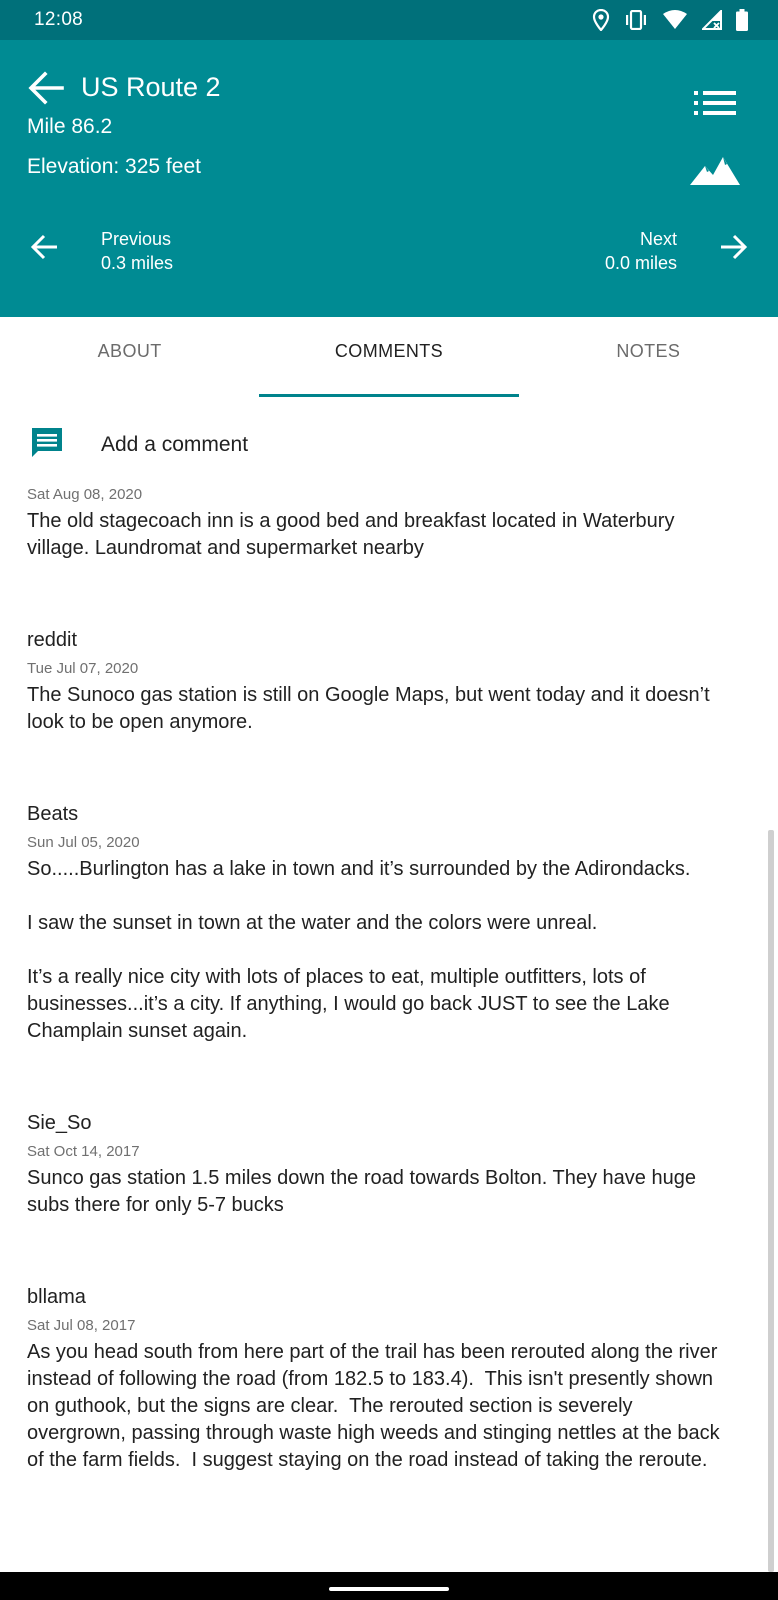  I want to click on tab-comments: COMMENTS, so click(389, 357).